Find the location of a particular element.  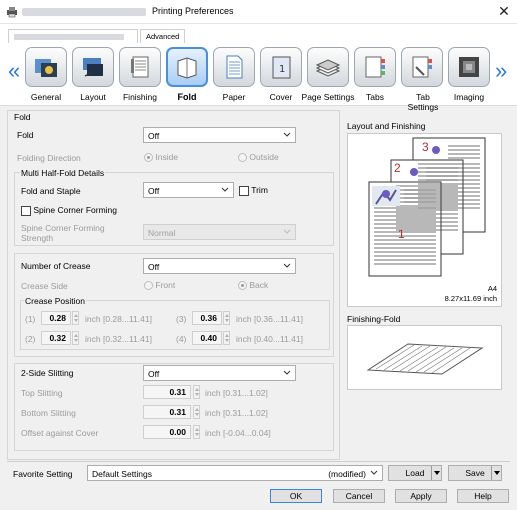

favorite-setting-select: Default Settings (modified) is located at coordinates (235, 473).